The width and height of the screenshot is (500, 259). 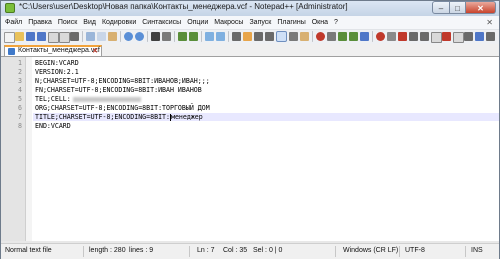 What do you see at coordinates (20, 117) in the screenshot?
I see `line-number: 7` at bounding box center [20, 117].